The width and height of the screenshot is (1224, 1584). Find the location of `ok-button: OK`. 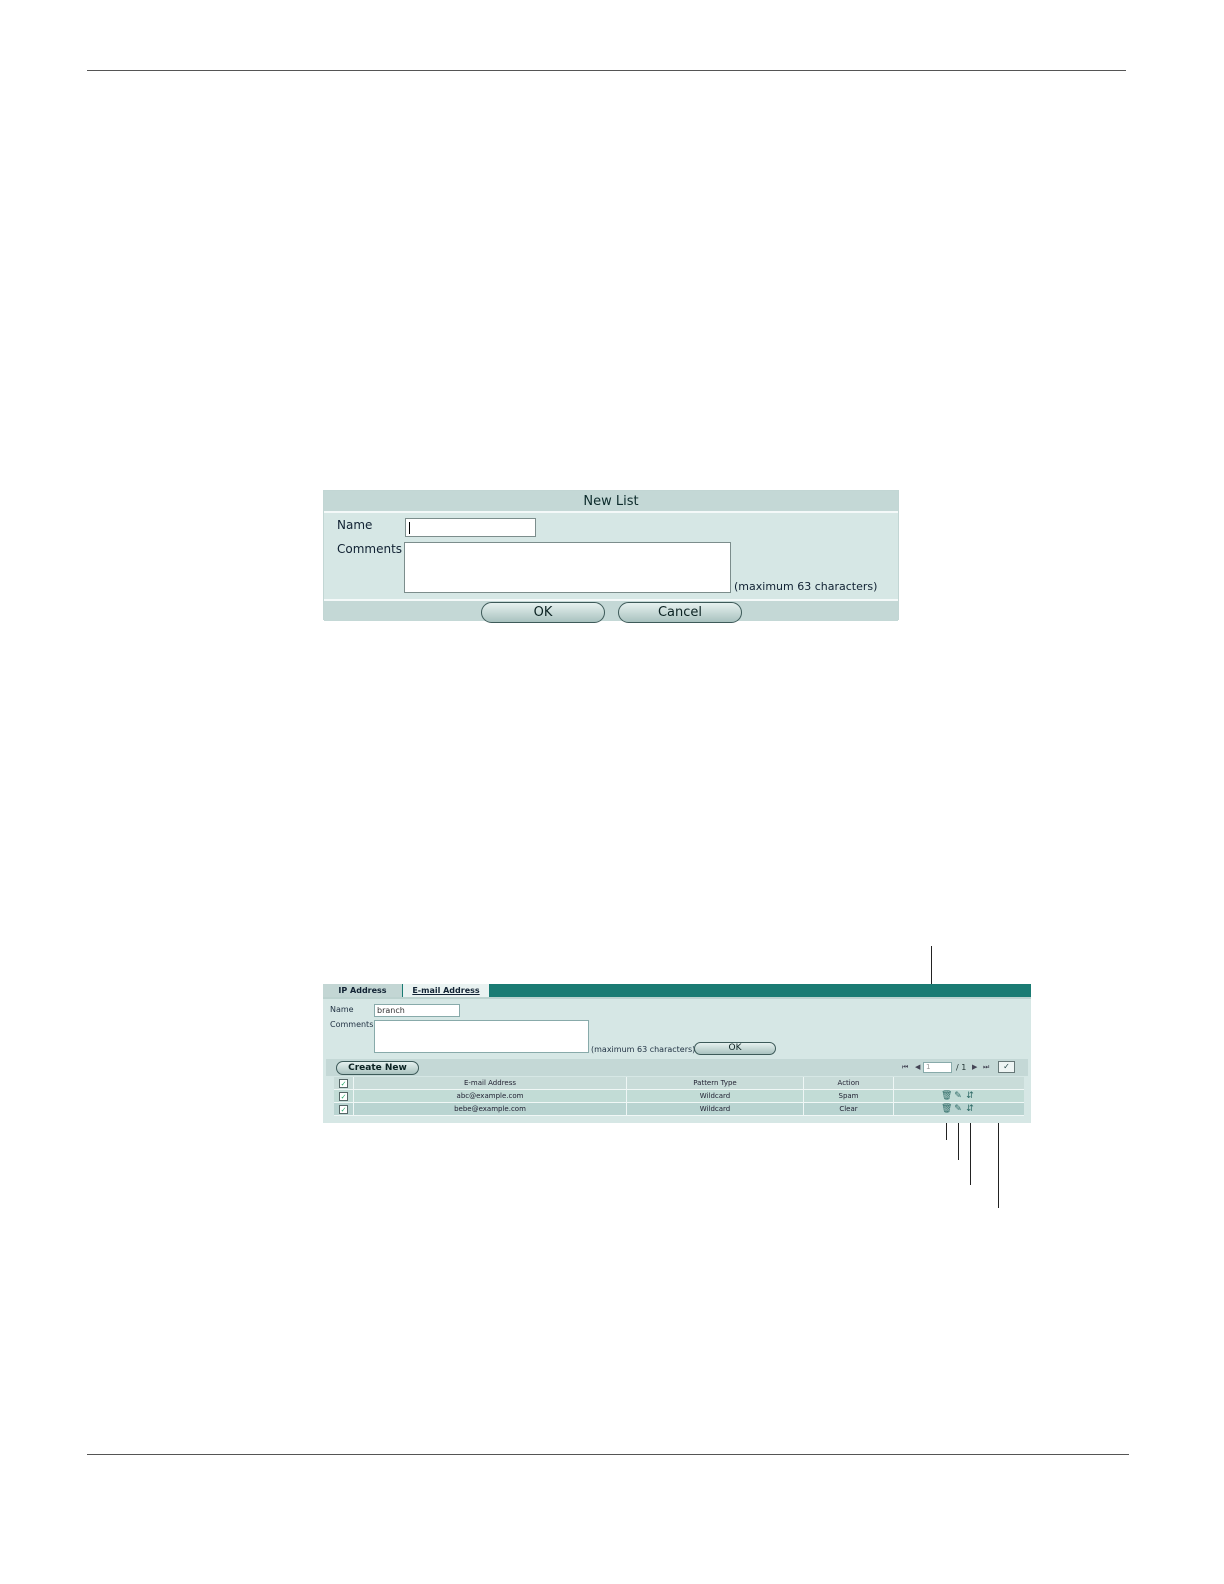

ok-button: OK is located at coordinates (543, 612).